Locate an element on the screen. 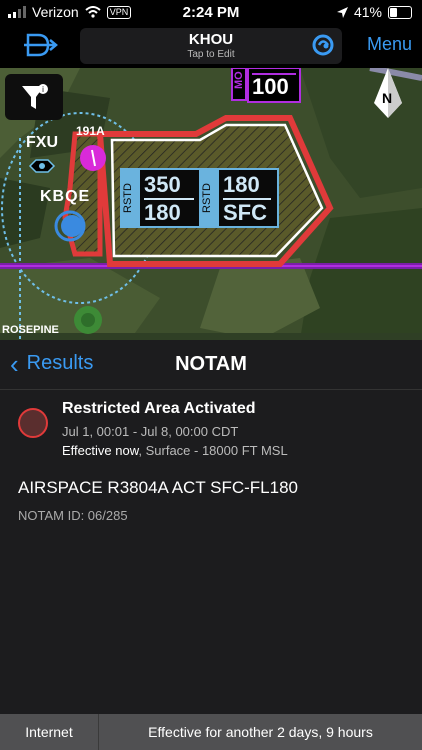 Image resolution: width=422 pixels, height=750 pixels. airport-selector: KHOU Tap to Edit is located at coordinates (211, 46).